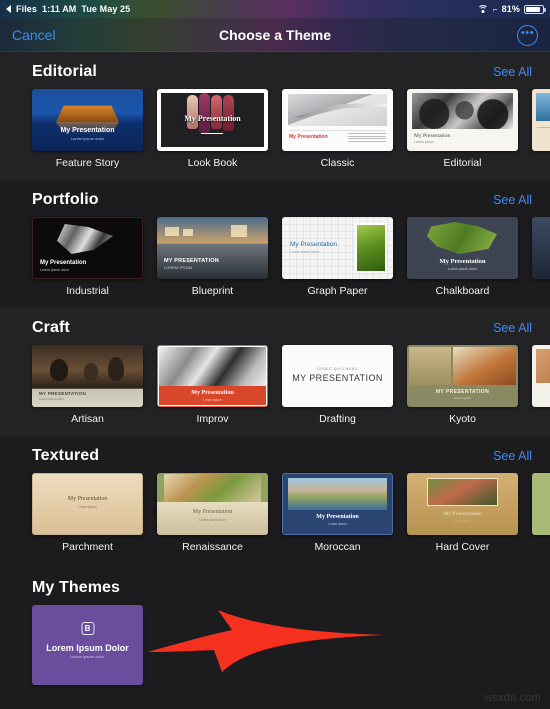  I want to click on watermark-label: wsxdn.com, so click(512, 698).